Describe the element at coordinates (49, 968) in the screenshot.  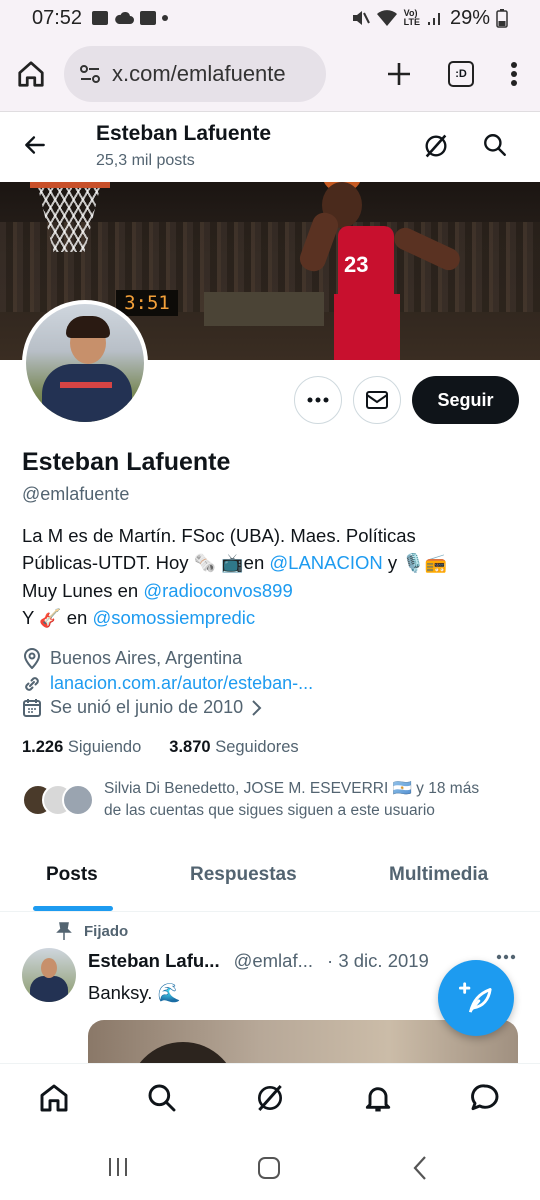
I see `post-avatar-face` at that location.